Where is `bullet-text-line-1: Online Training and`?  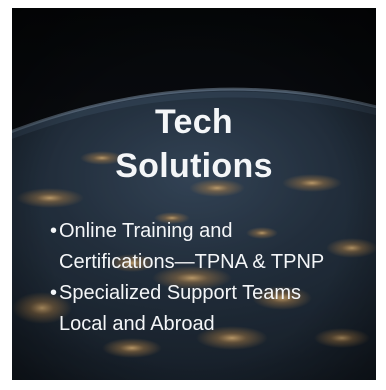
bullet-text-line-1: Online Training and is located at coordinates (146, 231).